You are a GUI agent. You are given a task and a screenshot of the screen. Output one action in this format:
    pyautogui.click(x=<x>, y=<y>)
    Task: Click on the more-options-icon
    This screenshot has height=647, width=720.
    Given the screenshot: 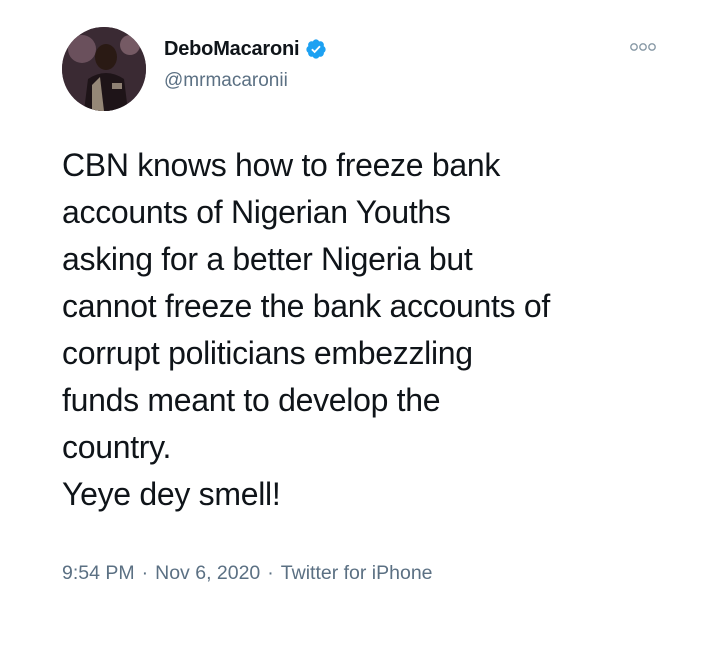 What is the action you would take?
    pyautogui.click(x=643, y=47)
    